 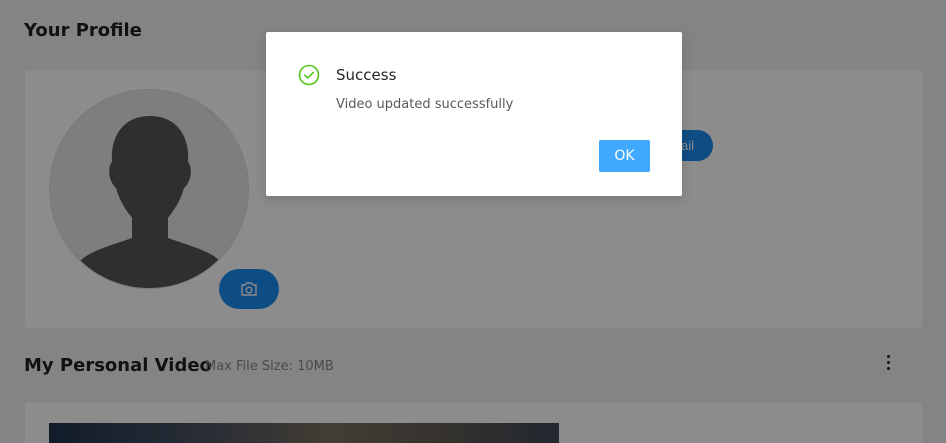 I want to click on modal-message: Video updated successfully, so click(x=425, y=104).